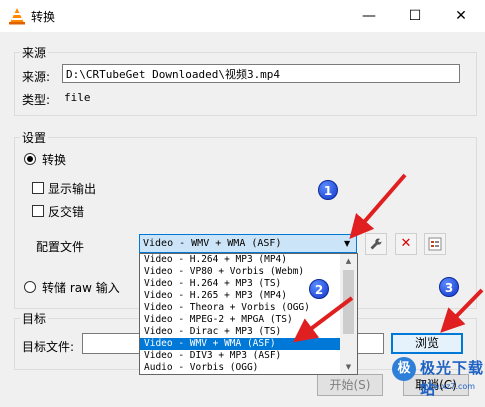  I want to click on source-group-label: 来源, so click(34, 52).